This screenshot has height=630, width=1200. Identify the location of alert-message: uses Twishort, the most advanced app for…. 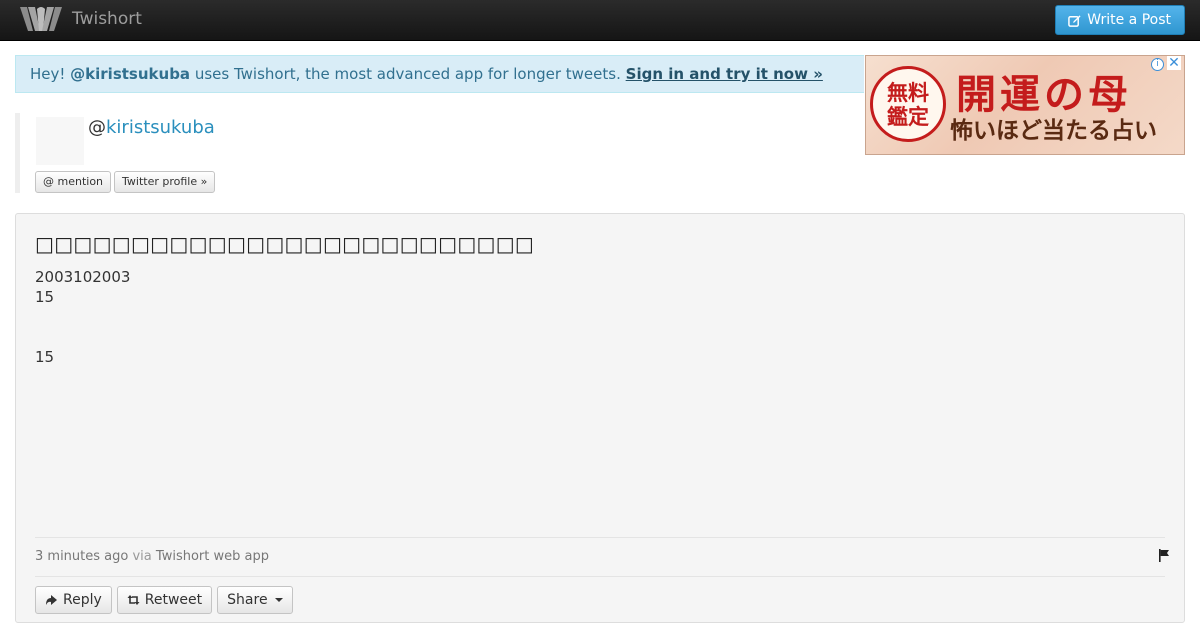
(408, 74).